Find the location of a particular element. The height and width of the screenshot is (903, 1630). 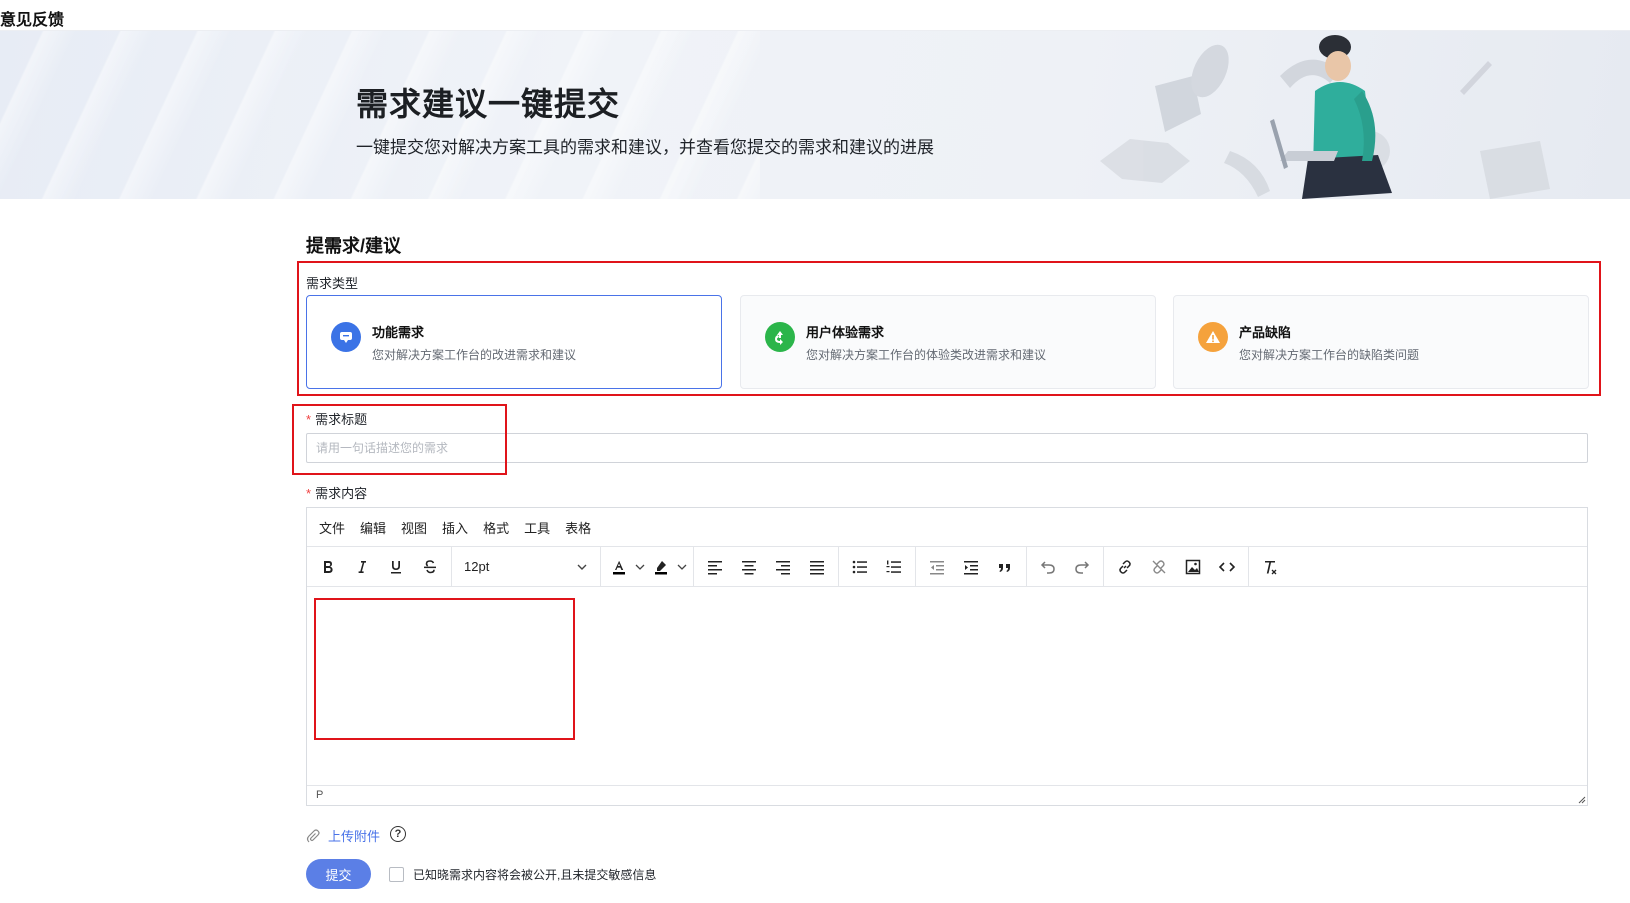

insert-link-button is located at coordinates (1125, 567).